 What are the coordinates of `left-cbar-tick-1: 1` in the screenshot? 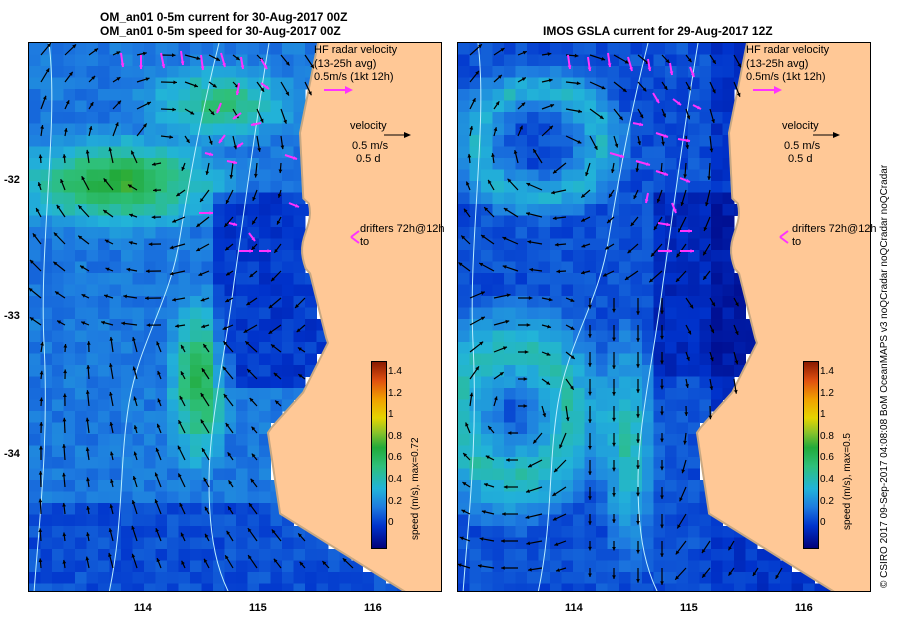 It's located at (391, 414).